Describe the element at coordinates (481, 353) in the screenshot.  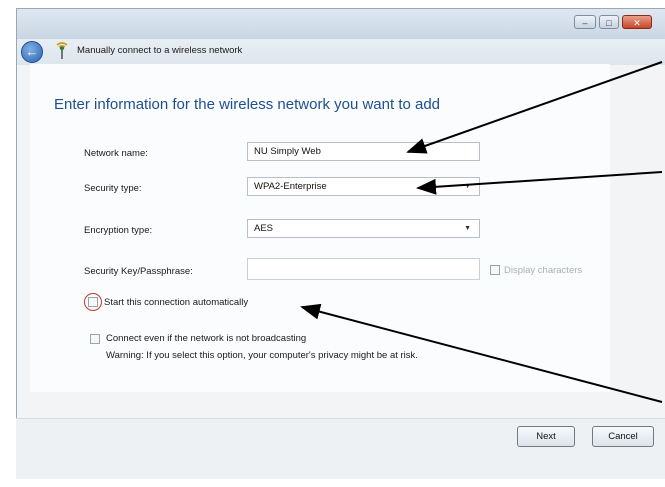
I see `annotation-arrow-start-automatically` at that location.